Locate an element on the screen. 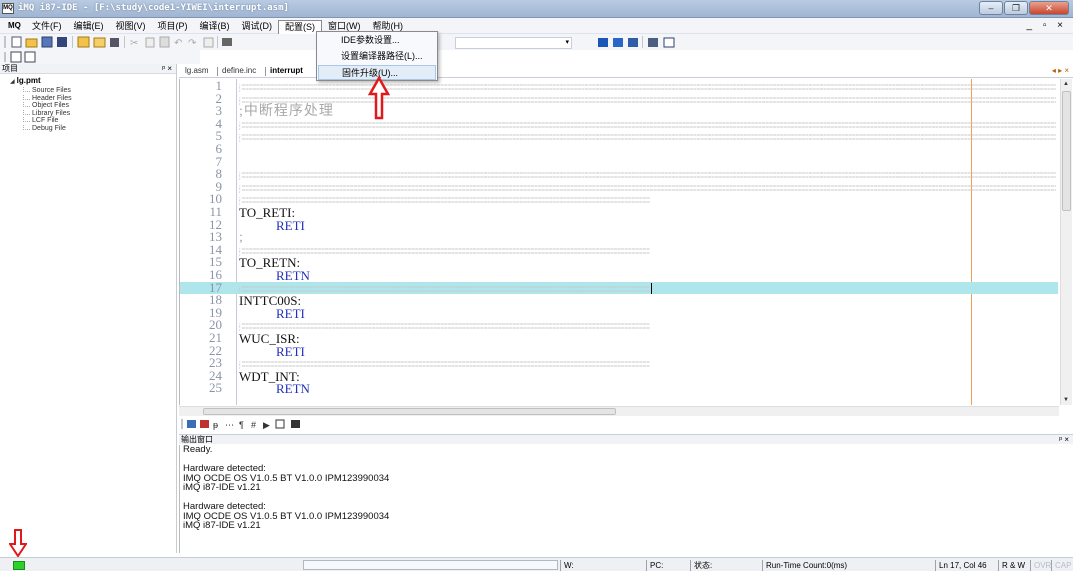 Image resolution: width=1073 pixels, height=571 pixels. close-button: ✕ is located at coordinates (1049, 8).